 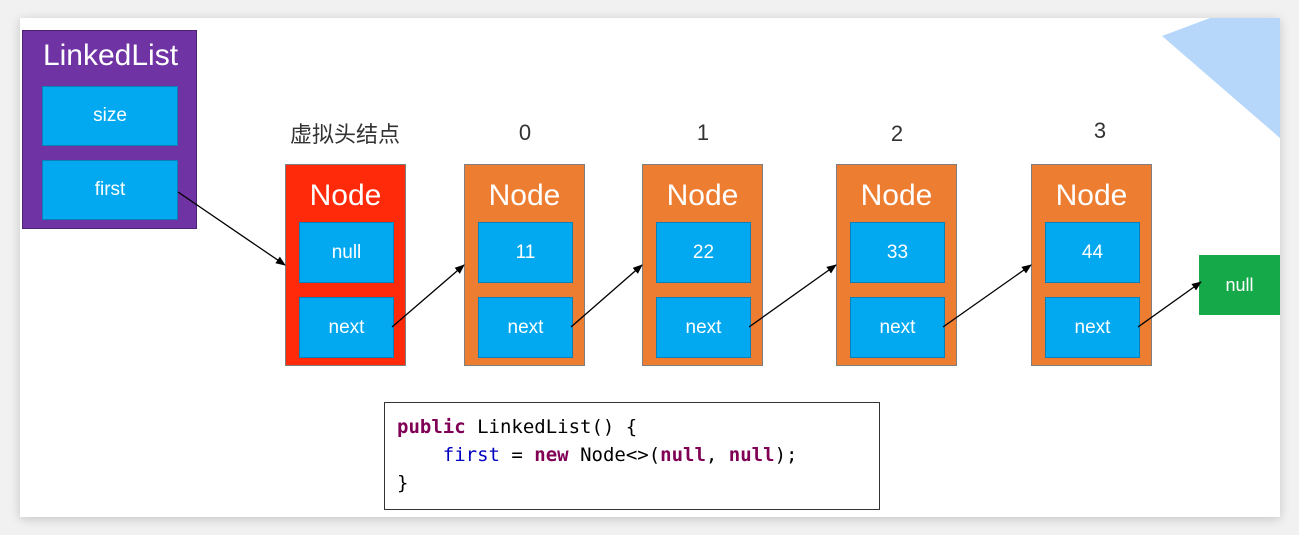 I want to click on code-keyword: public, so click(x=431, y=427).